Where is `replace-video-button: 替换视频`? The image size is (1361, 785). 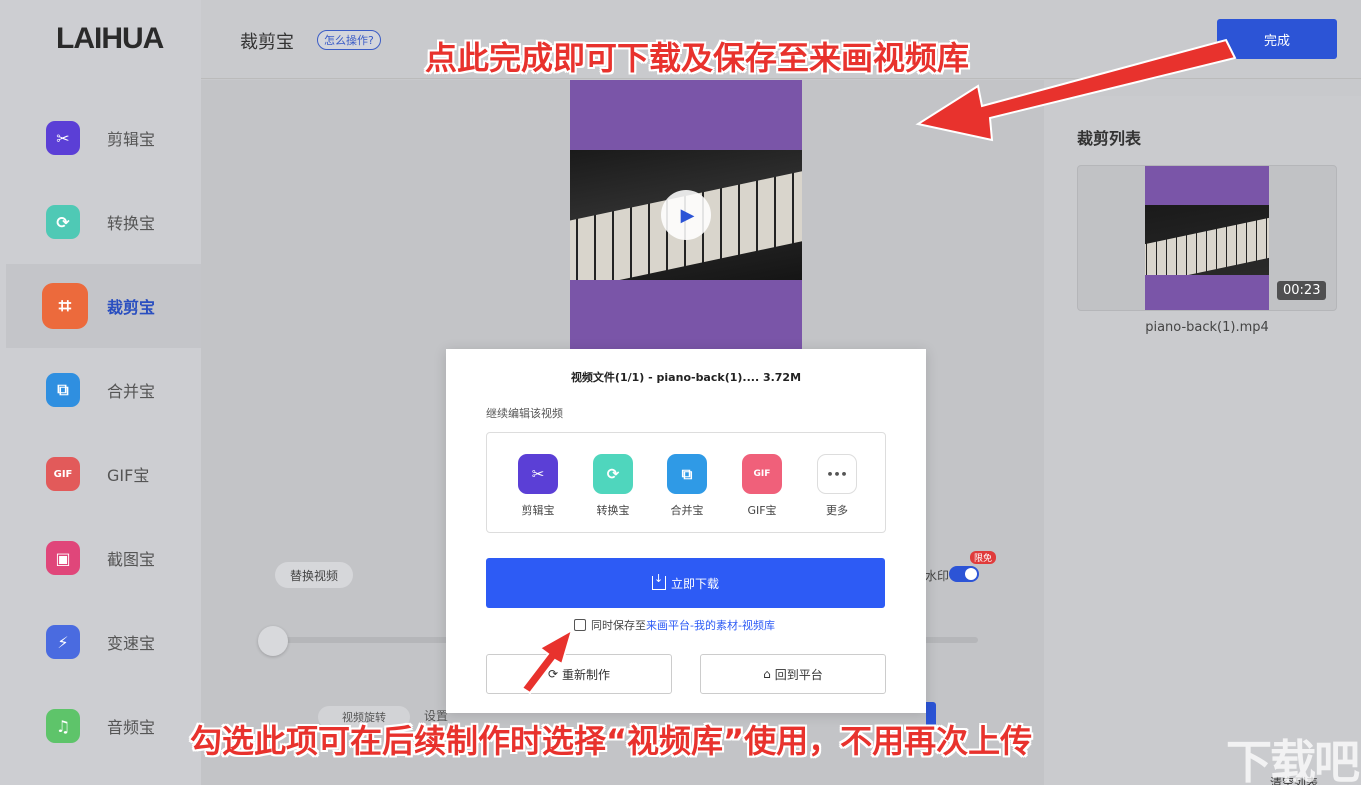 replace-video-button: 替换视频 is located at coordinates (314, 575).